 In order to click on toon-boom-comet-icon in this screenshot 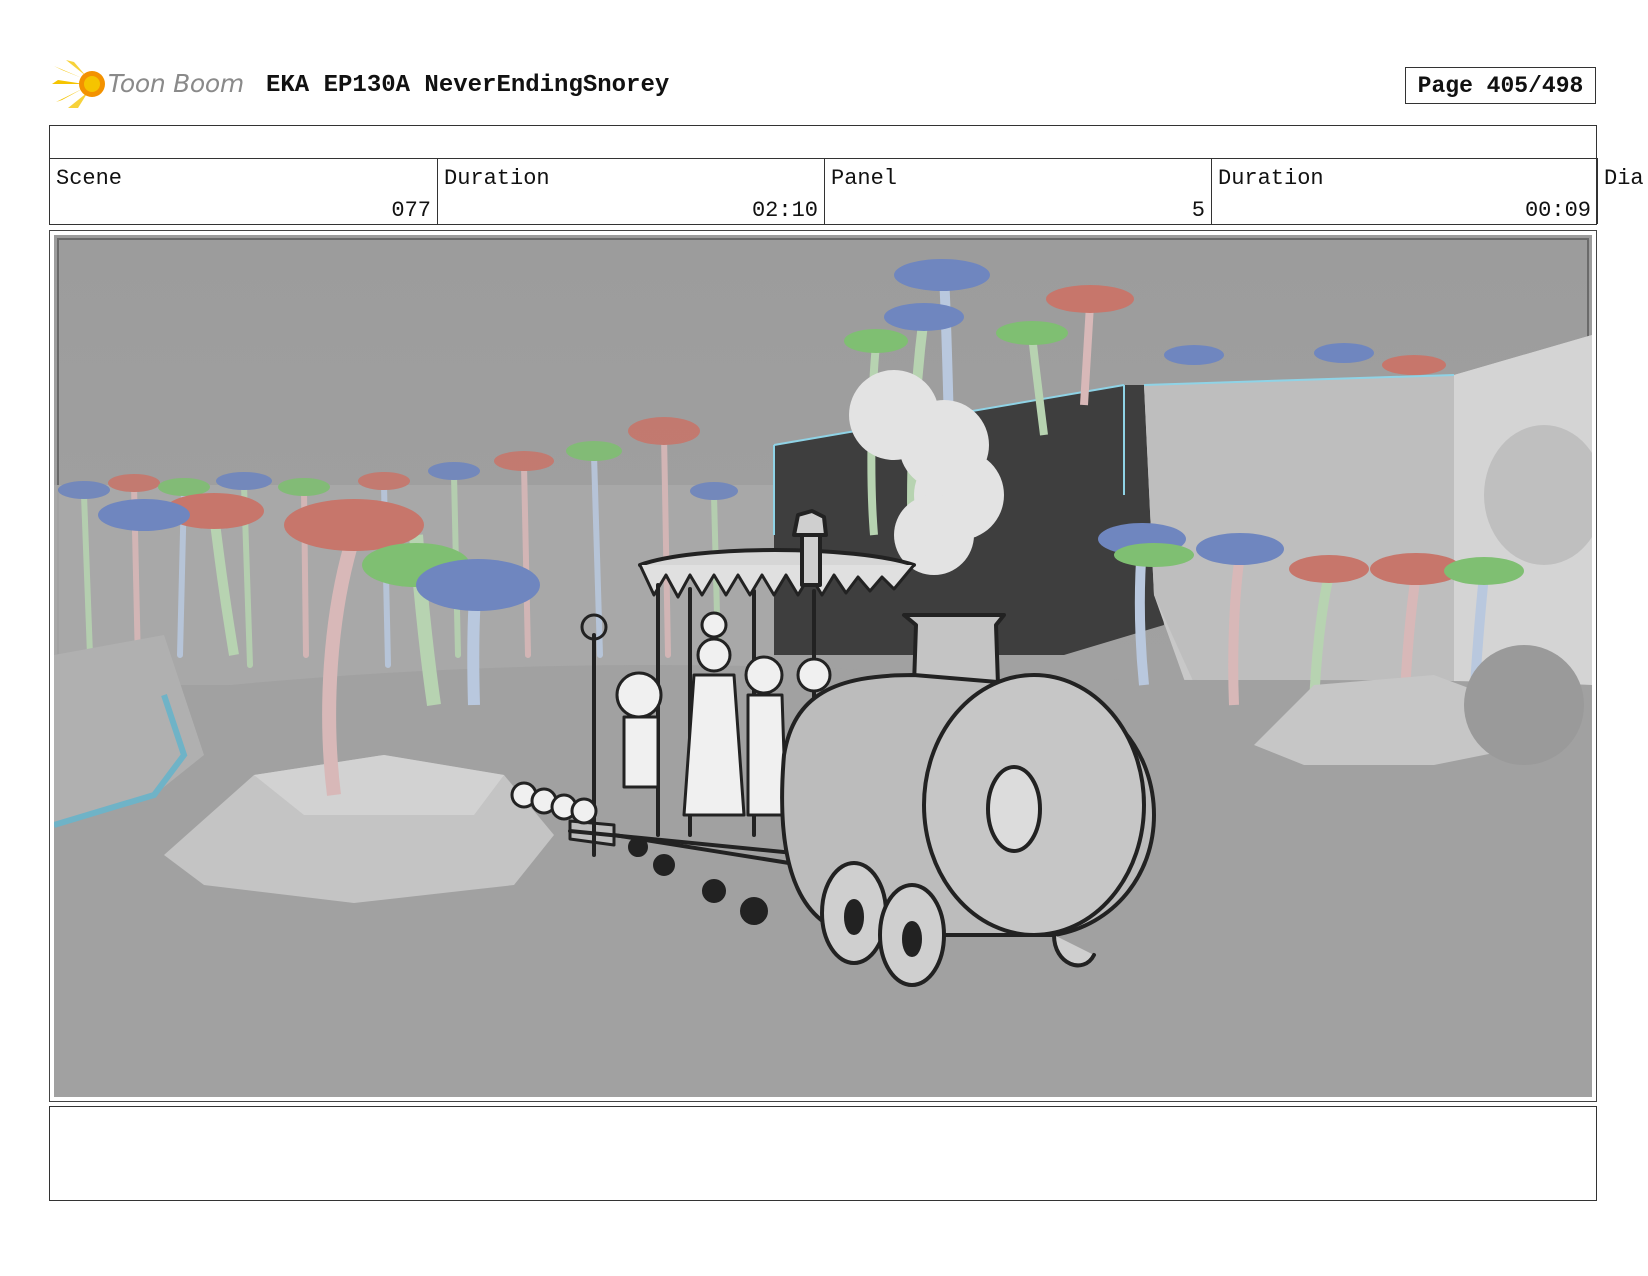, I will do `click(78, 84)`.